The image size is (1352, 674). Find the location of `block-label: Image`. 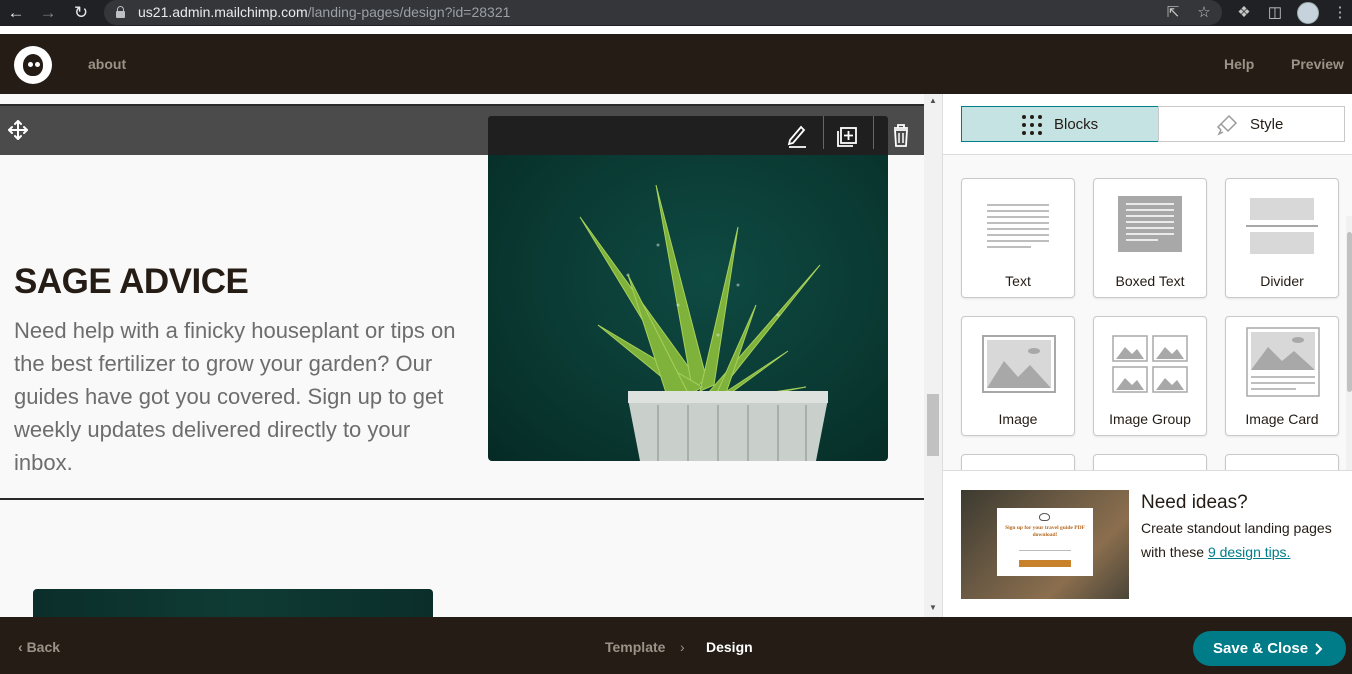

block-label: Image is located at coordinates (1018, 419).